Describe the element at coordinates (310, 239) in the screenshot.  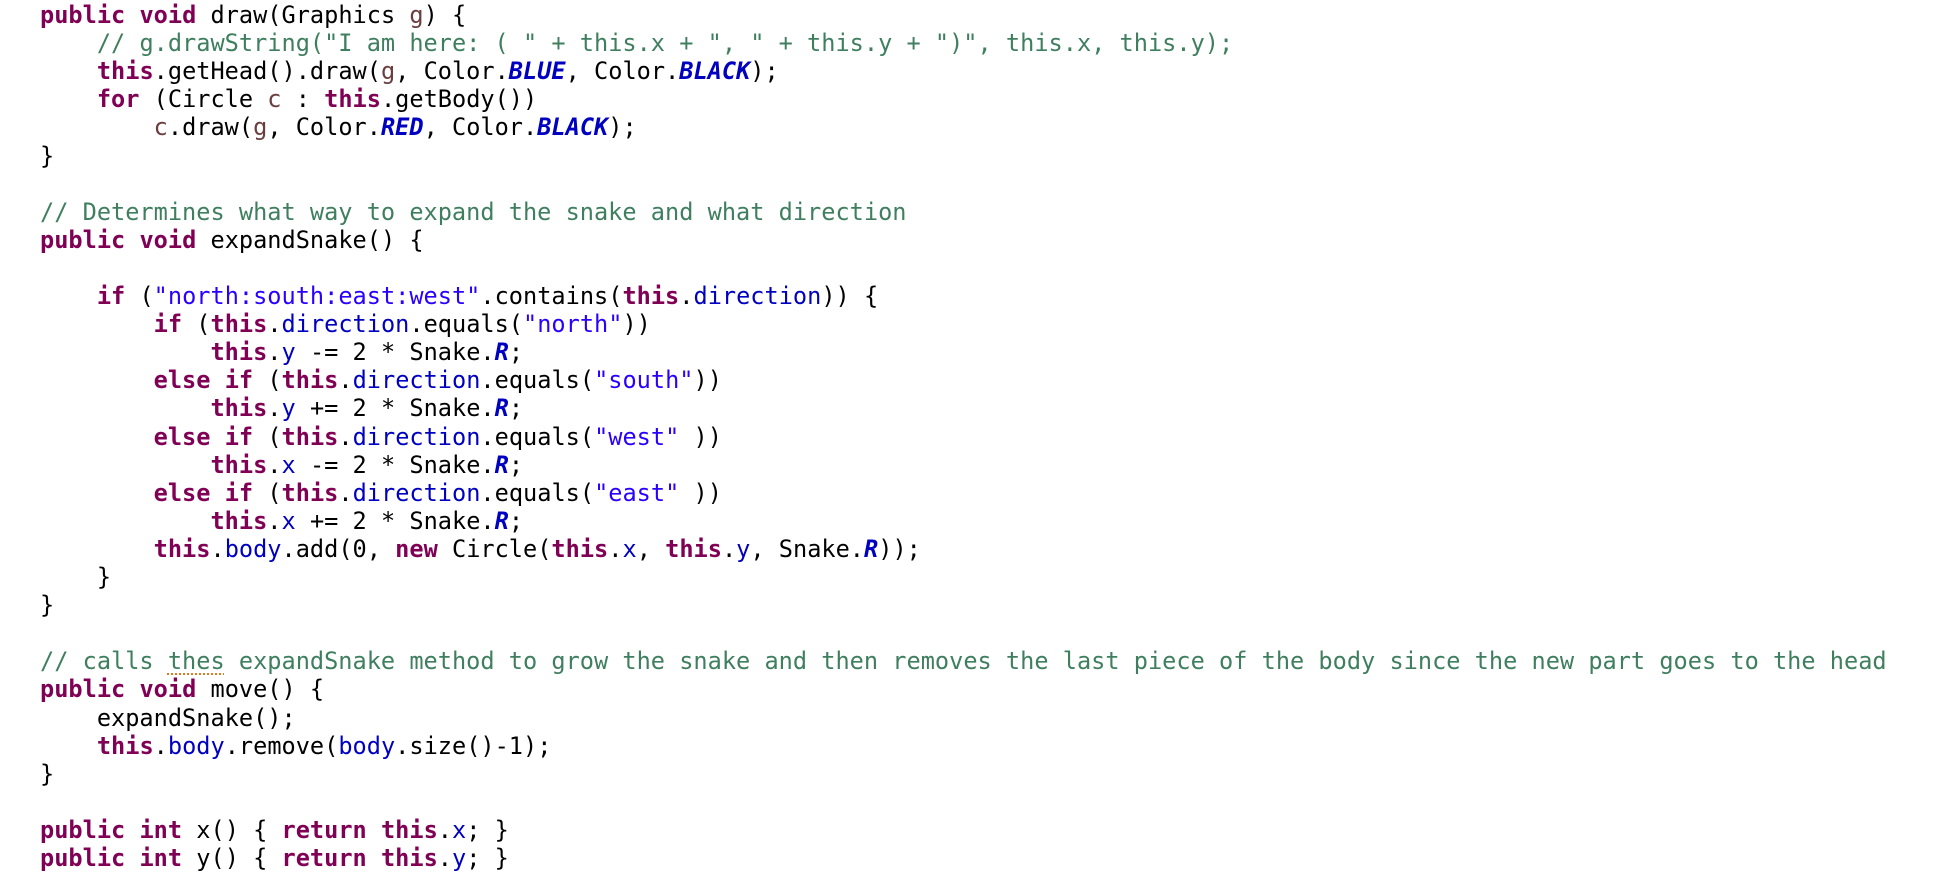
I see `code-token: expandSnake() {` at that location.